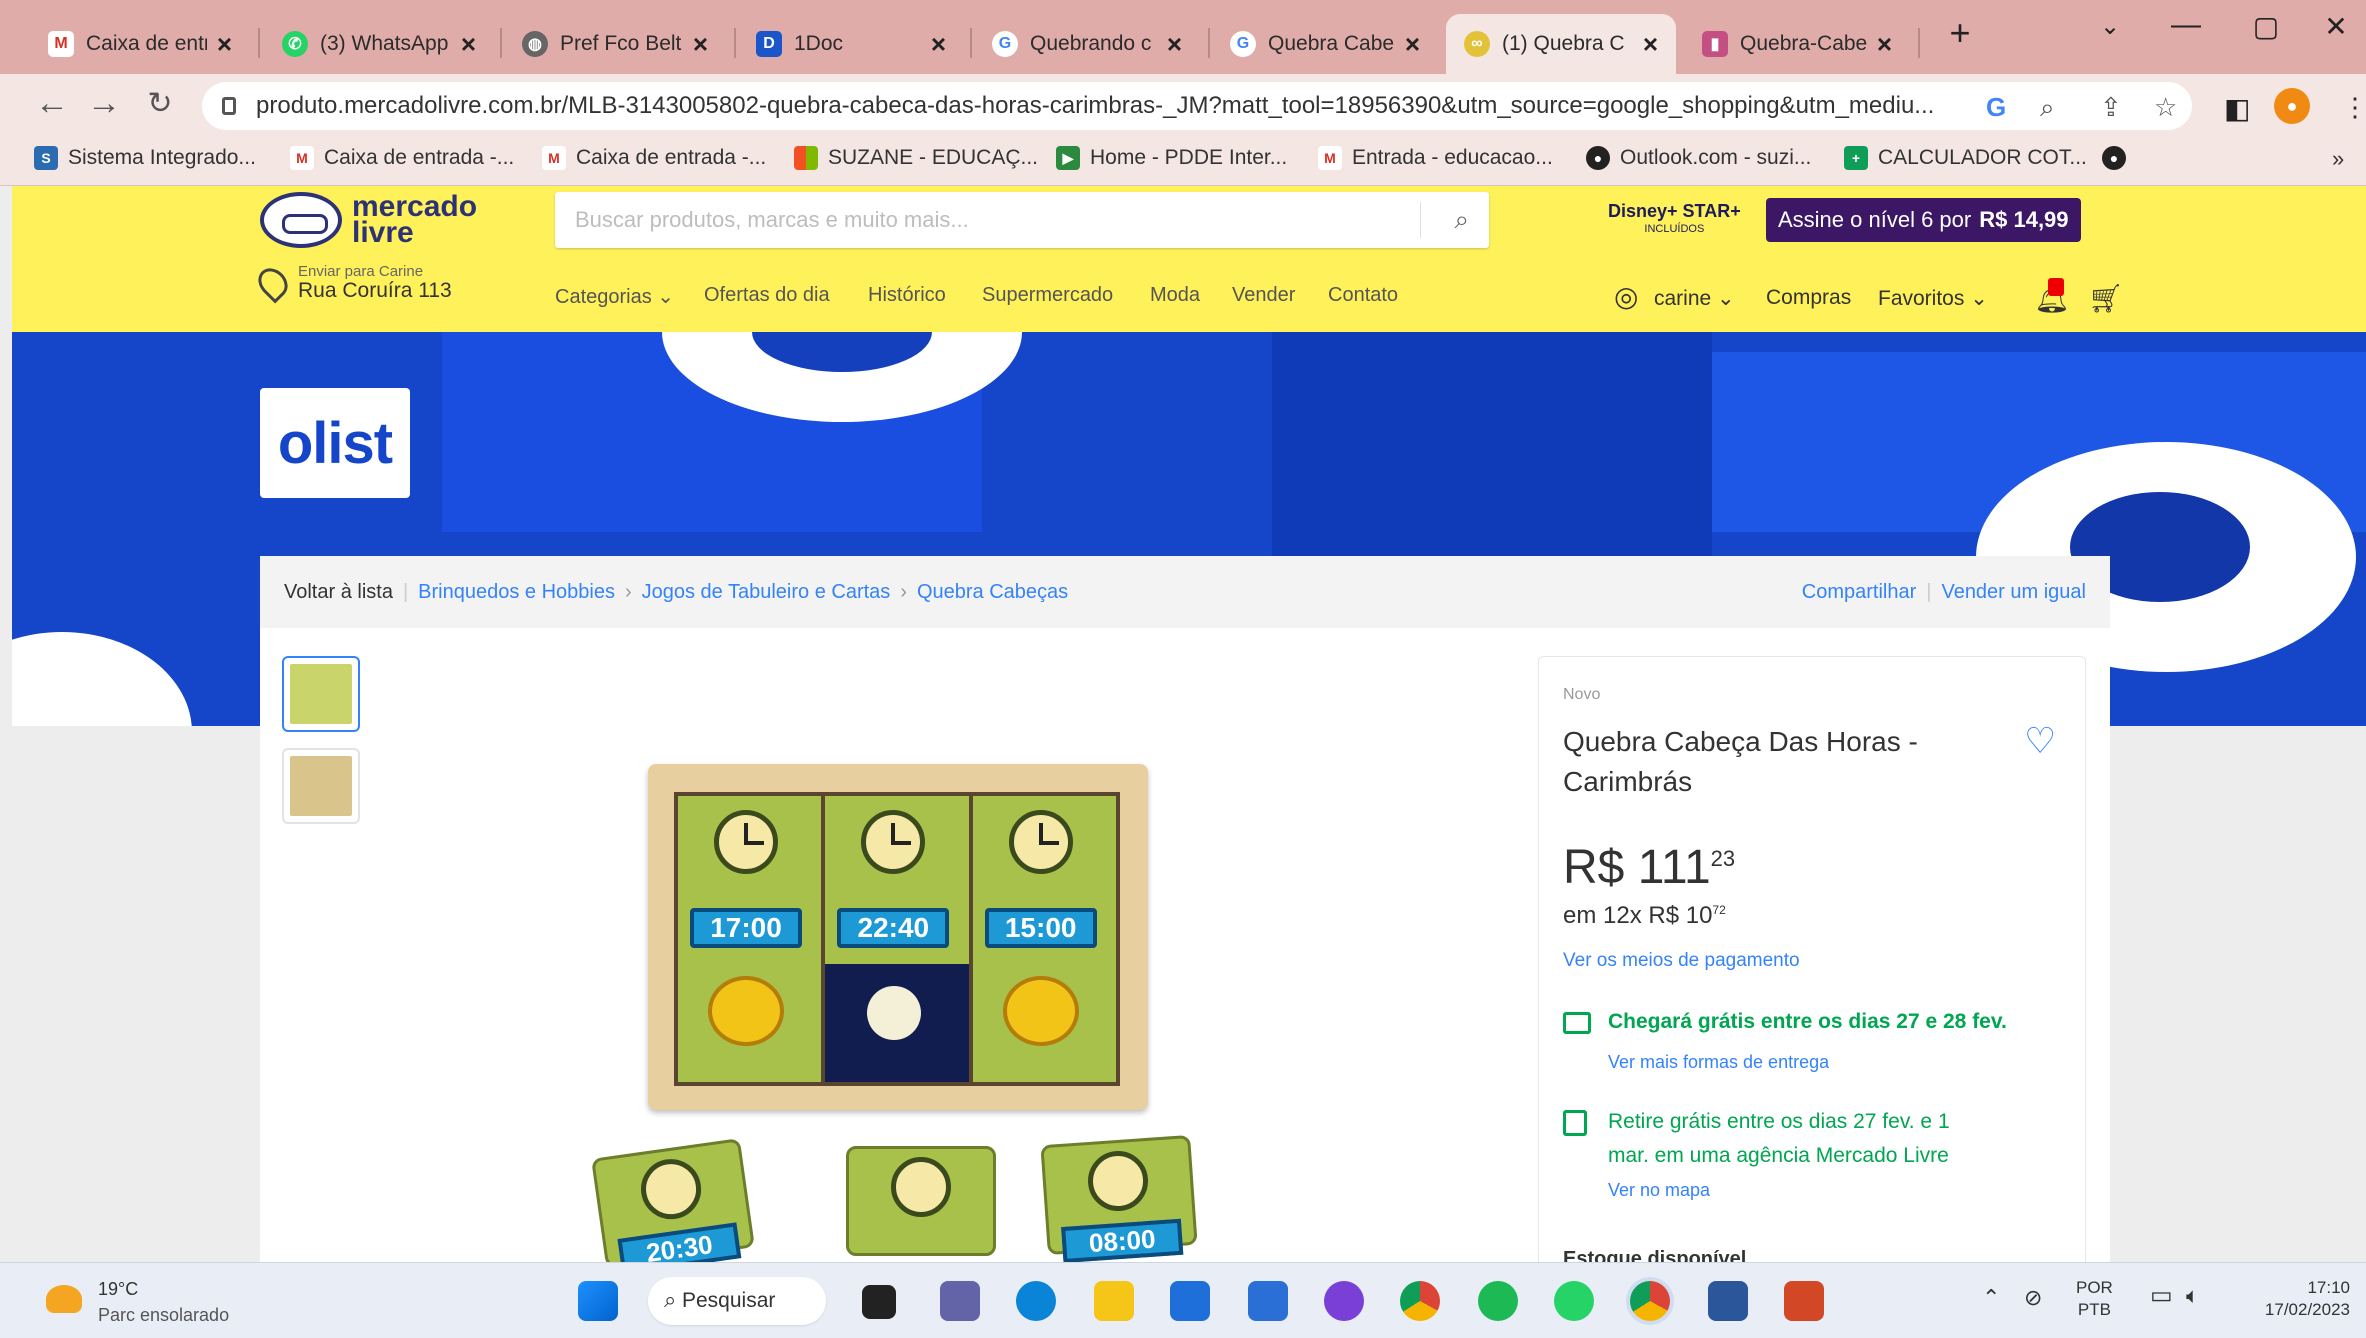  What do you see at coordinates (1344, 1301) in the screenshot?
I see `copilot-icon` at bounding box center [1344, 1301].